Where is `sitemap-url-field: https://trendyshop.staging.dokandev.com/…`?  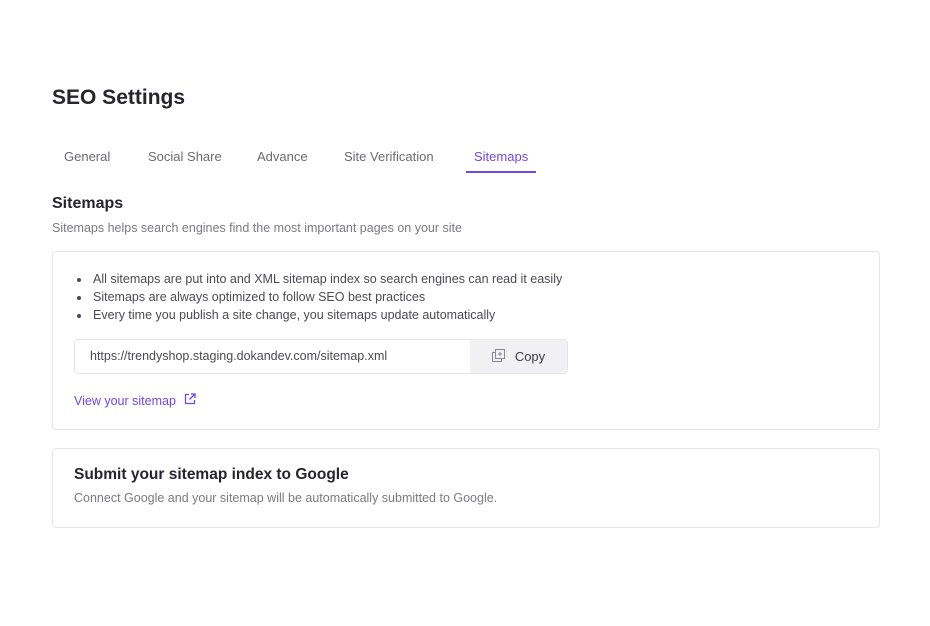
sitemap-url-field: https://trendyshop.staging.dokandev.com/… is located at coordinates (321, 356).